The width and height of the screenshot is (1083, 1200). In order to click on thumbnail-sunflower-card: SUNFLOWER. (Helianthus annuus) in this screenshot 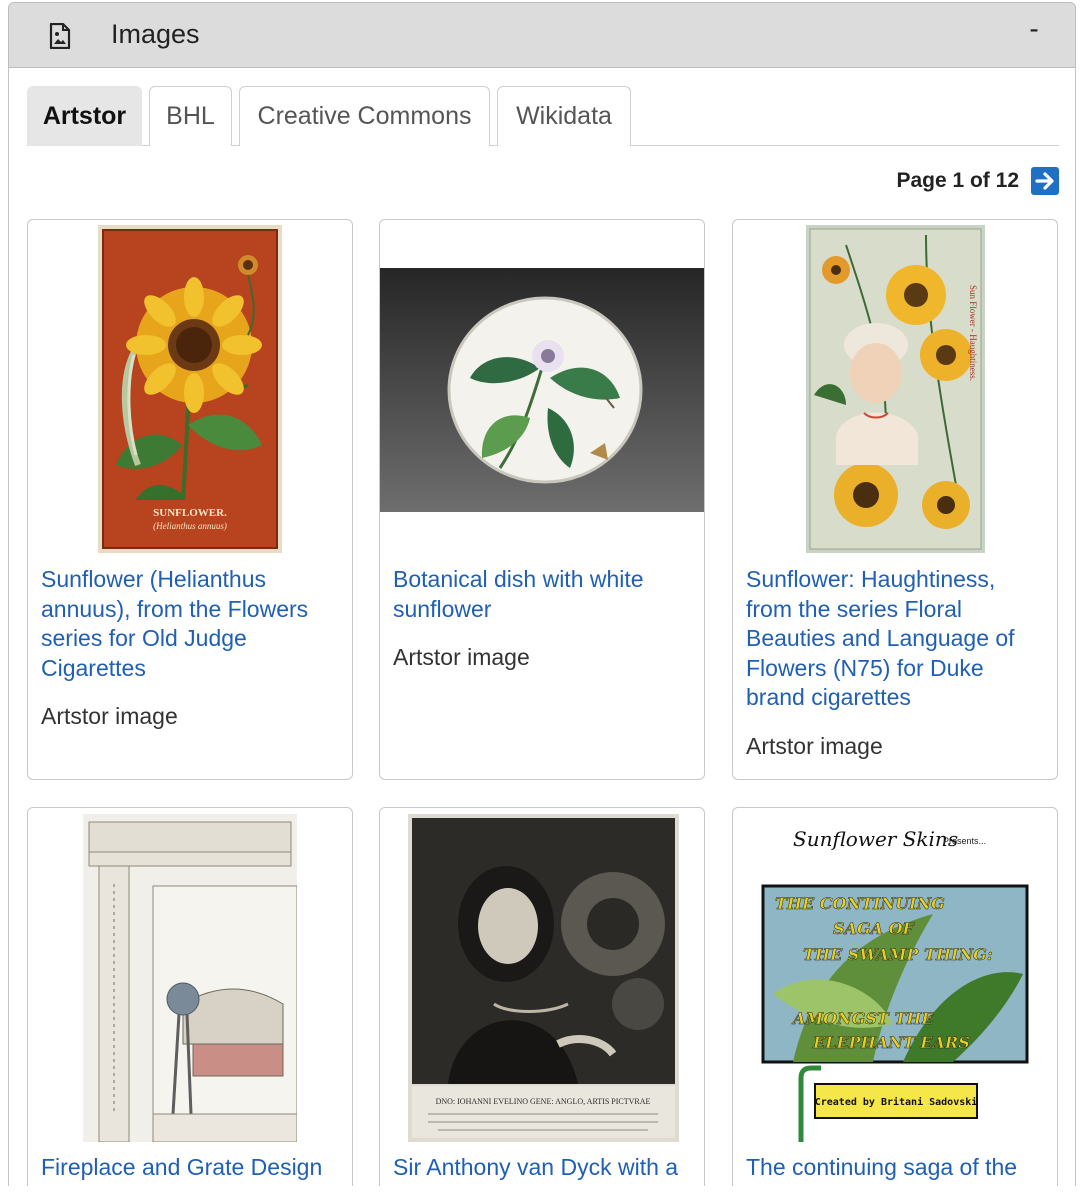, I will do `click(190, 389)`.